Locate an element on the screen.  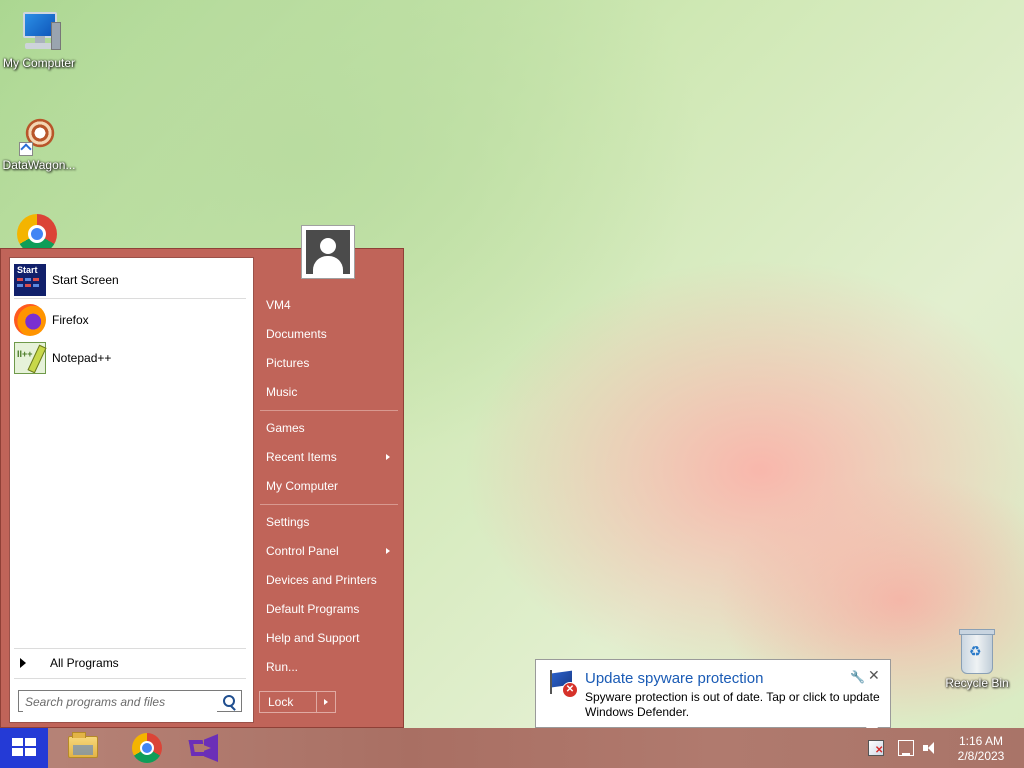
action-center-flag-icon: ✕ is located at coordinates (563, 684).